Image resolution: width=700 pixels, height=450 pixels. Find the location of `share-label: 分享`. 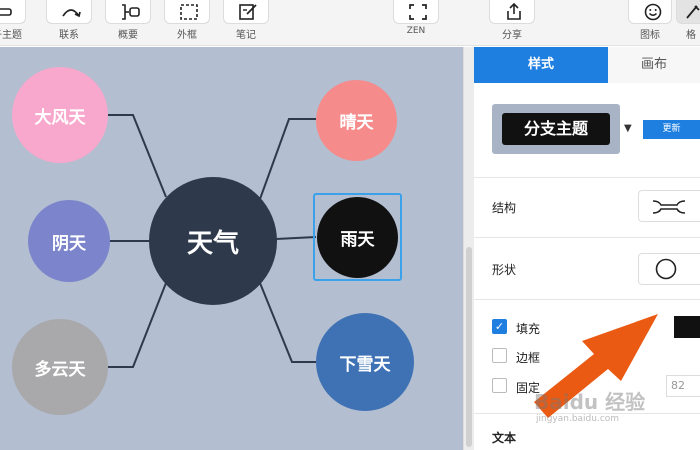

share-label: 分享 is located at coordinates (512, 35).